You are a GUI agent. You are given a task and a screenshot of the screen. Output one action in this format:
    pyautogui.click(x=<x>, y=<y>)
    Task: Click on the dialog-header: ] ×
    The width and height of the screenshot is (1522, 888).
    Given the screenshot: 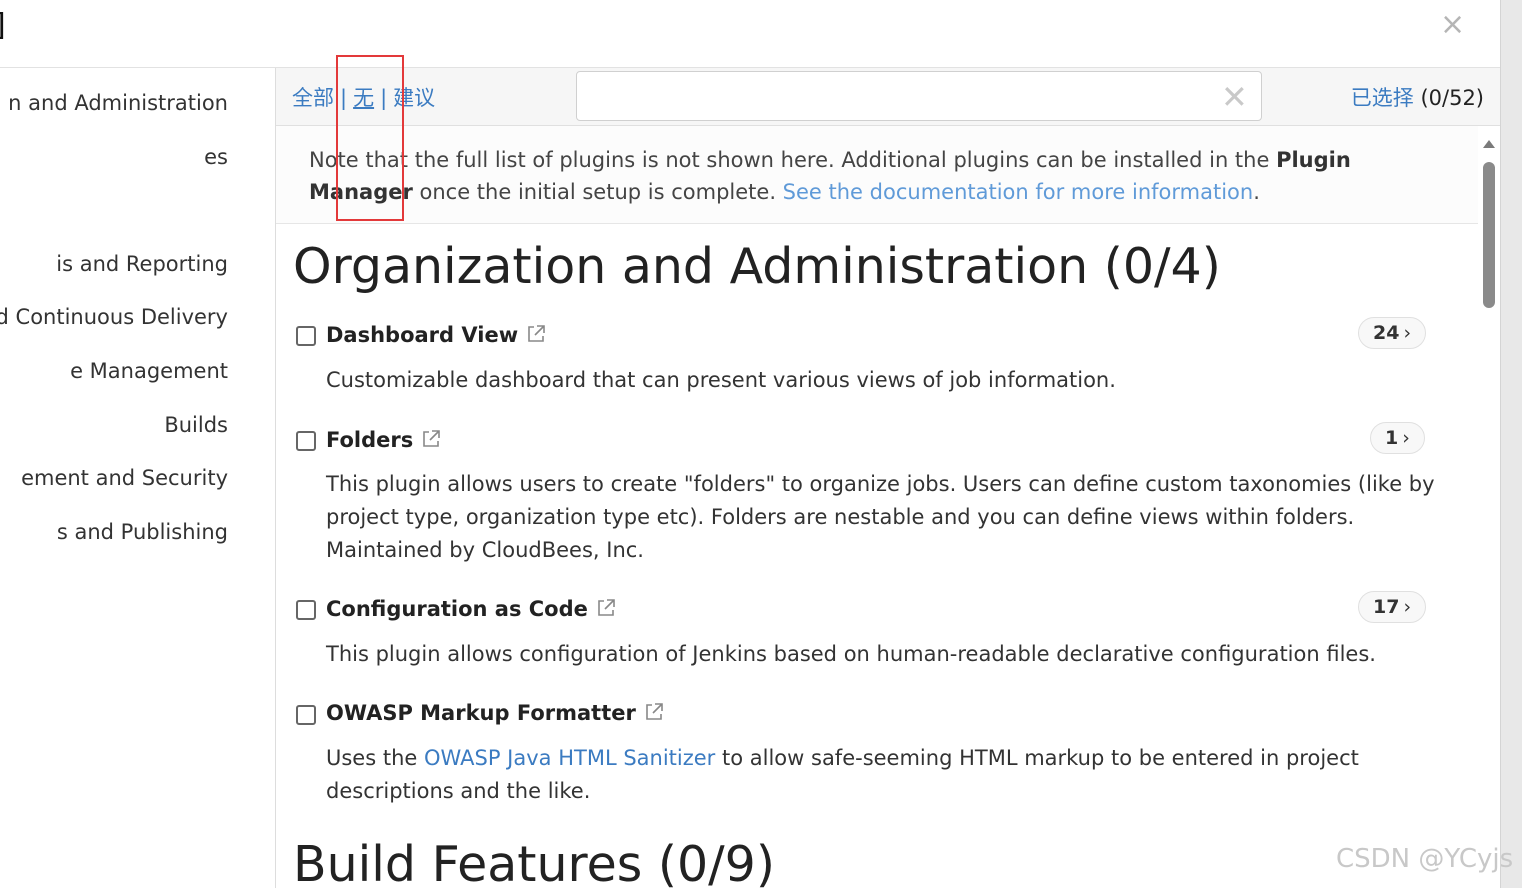 What is the action you would take?
    pyautogui.click(x=750, y=34)
    